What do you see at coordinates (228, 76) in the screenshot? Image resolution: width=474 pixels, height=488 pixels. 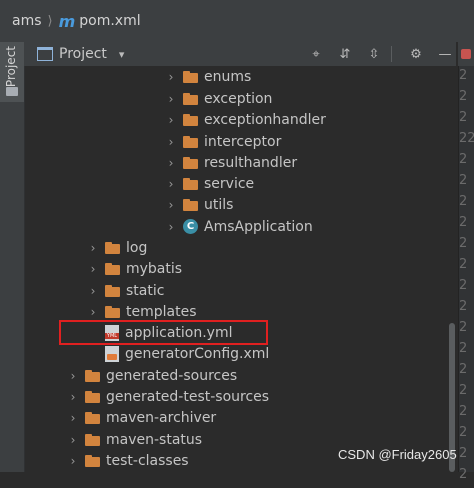 I see `tree-item-label: enums` at bounding box center [228, 76].